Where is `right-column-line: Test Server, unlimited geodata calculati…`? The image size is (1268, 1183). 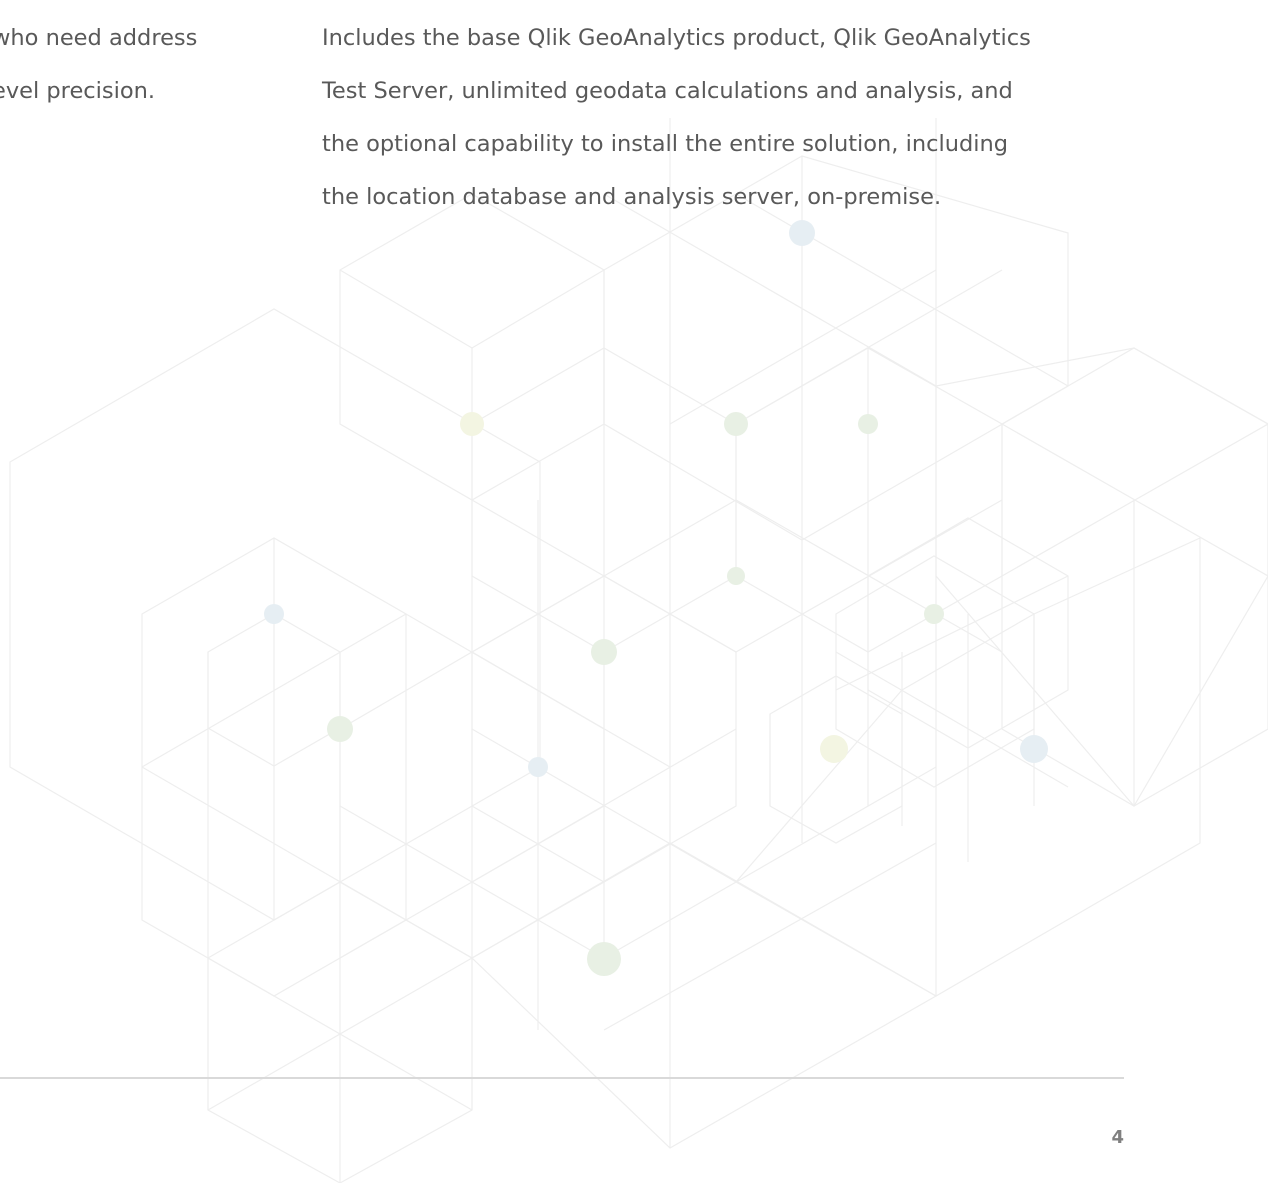 right-column-line: Test Server, unlimited geodata calculati… is located at coordinates (667, 91).